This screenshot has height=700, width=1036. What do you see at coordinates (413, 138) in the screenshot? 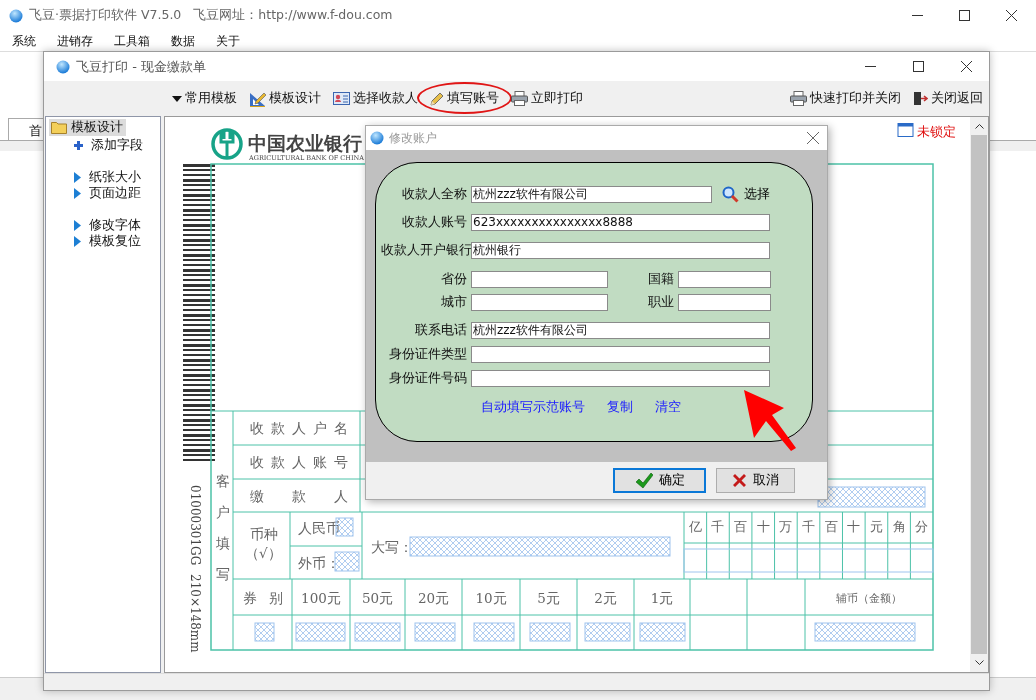
I see `dialog-title: 修改账户` at bounding box center [413, 138].